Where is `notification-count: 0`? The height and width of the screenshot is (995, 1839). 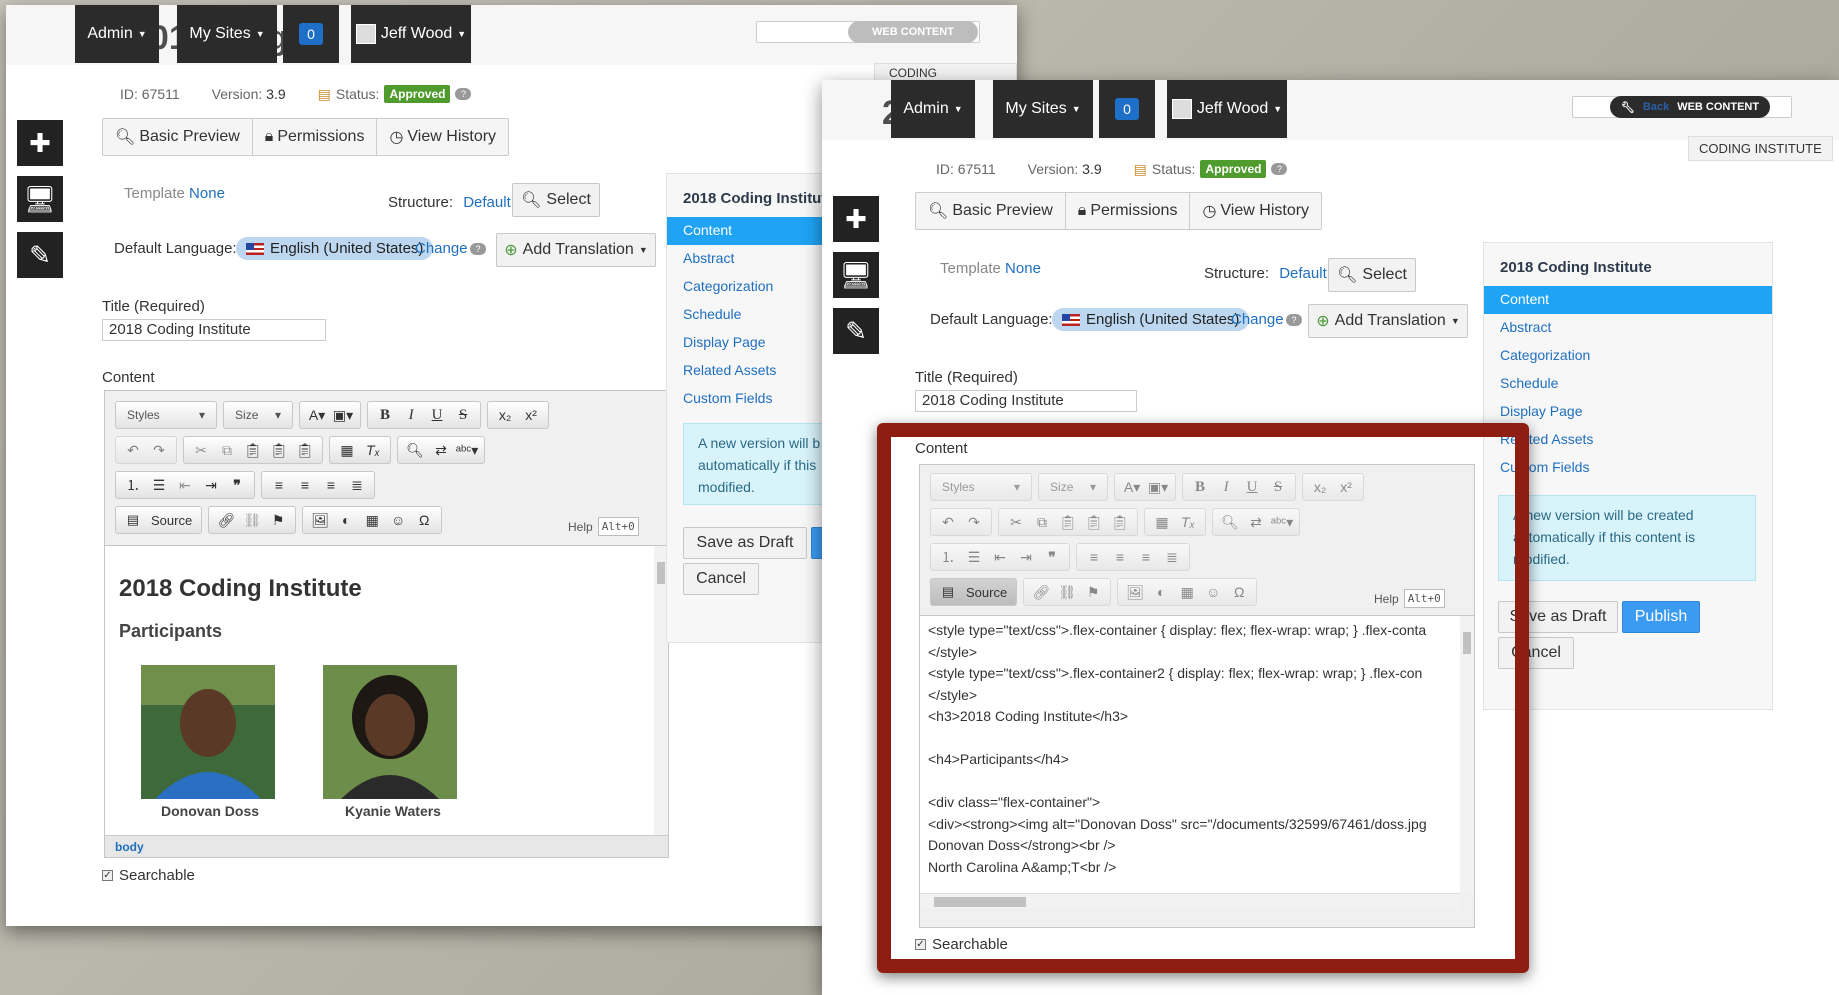
notification-count: 0 is located at coordinates (311, 34).